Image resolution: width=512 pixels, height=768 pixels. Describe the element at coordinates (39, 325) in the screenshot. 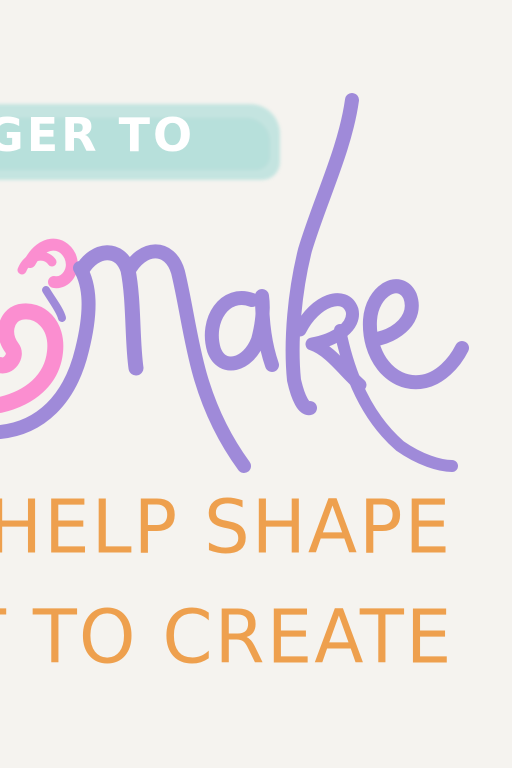

I see `pink-swirl-icon` at that location.